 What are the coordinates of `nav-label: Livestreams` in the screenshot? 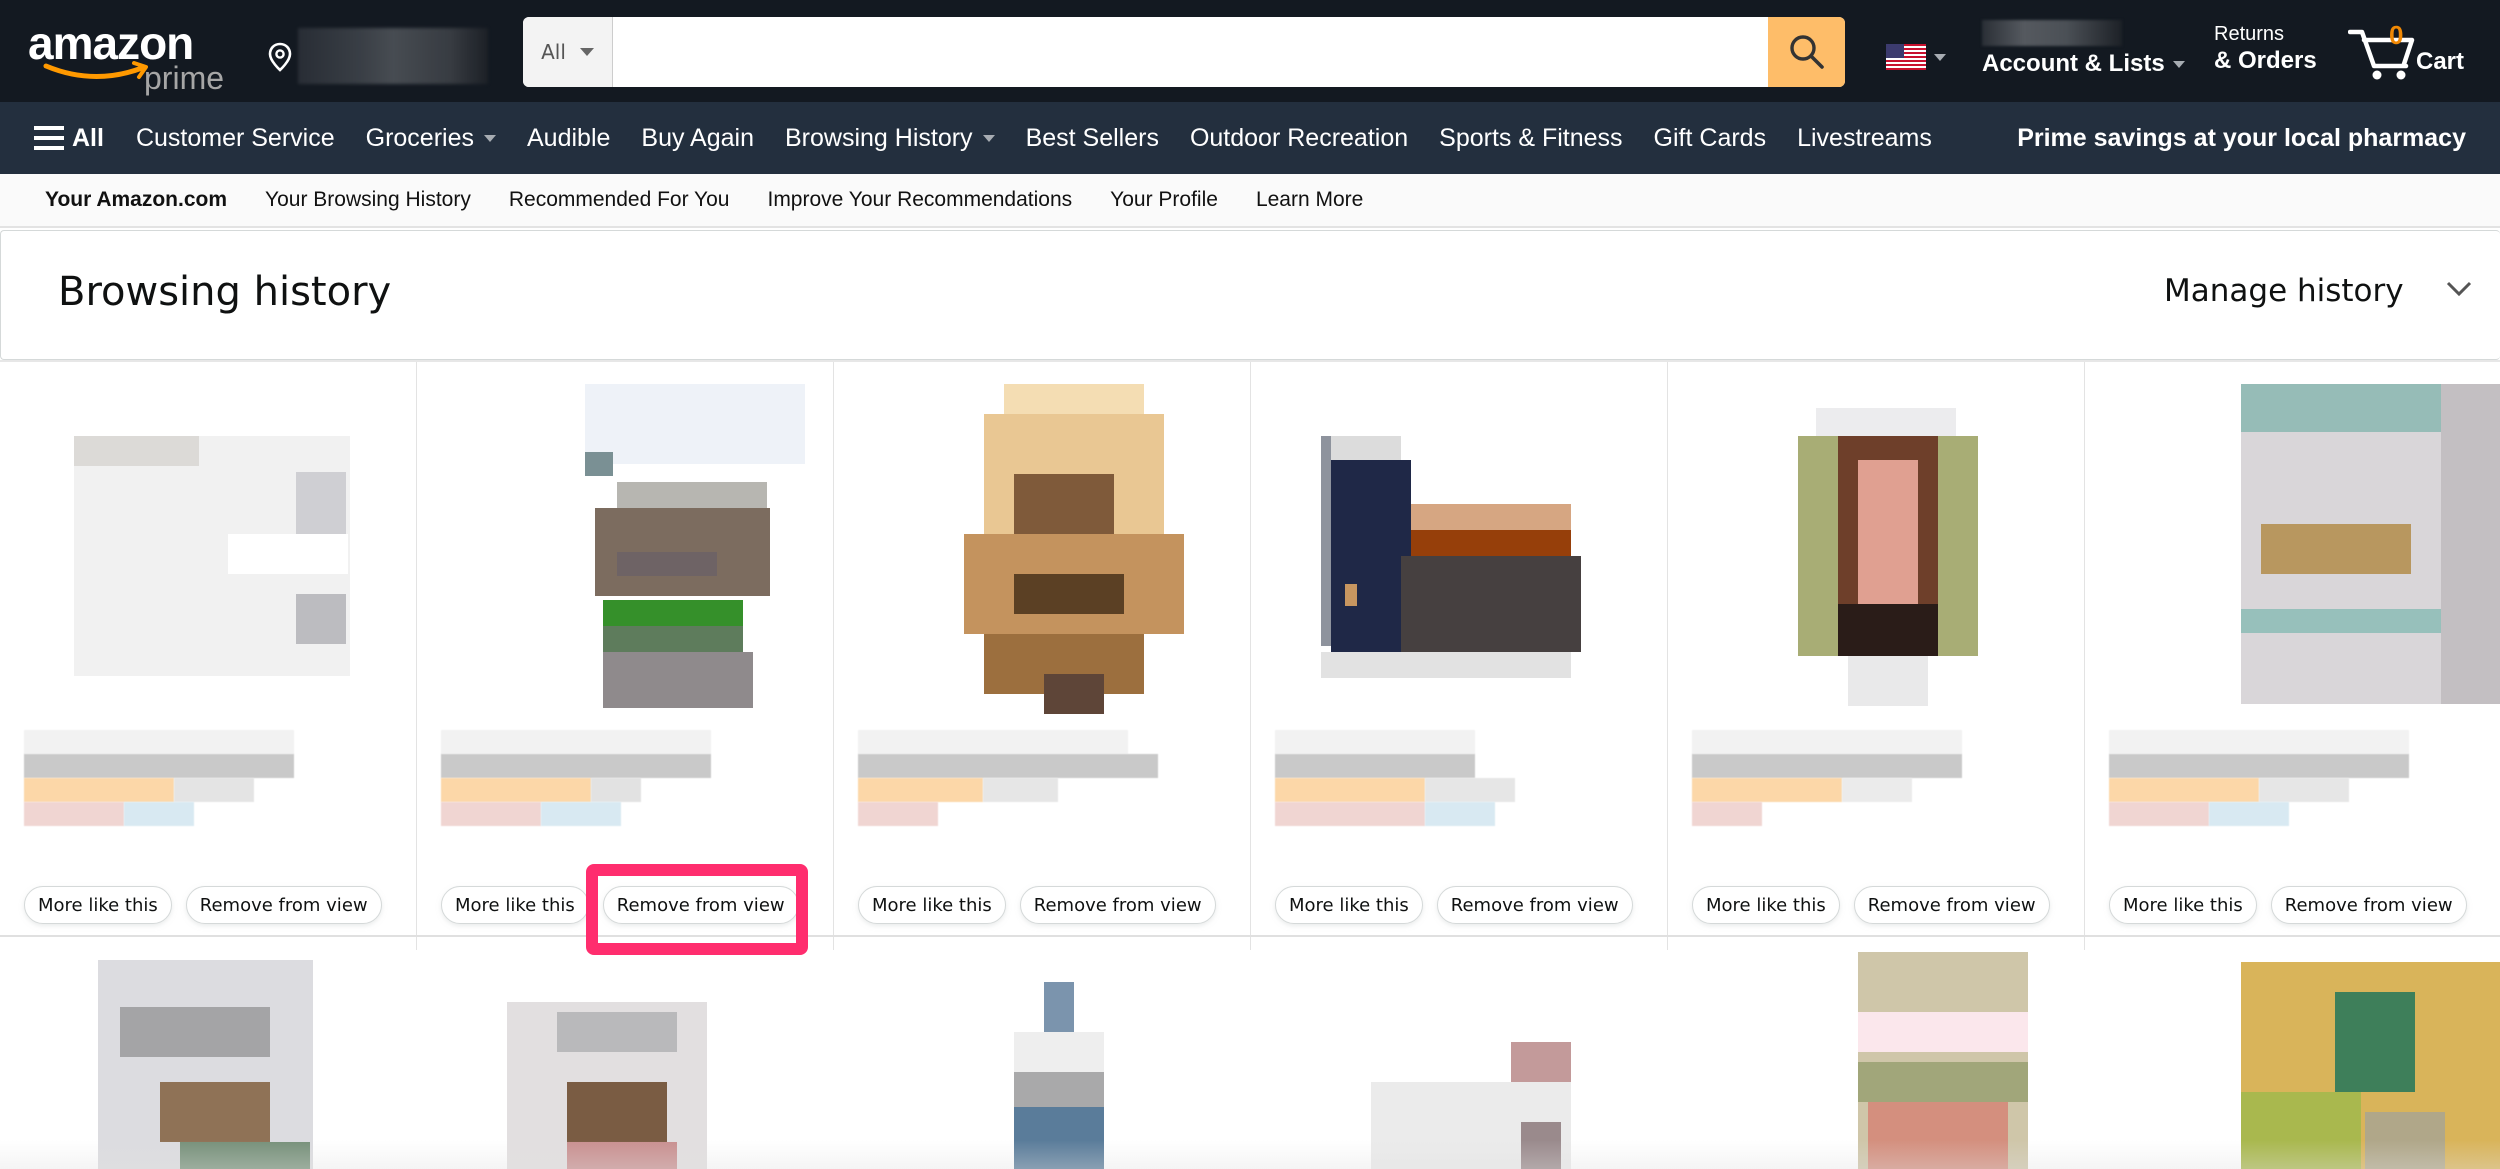 It's located at (1864, 137).